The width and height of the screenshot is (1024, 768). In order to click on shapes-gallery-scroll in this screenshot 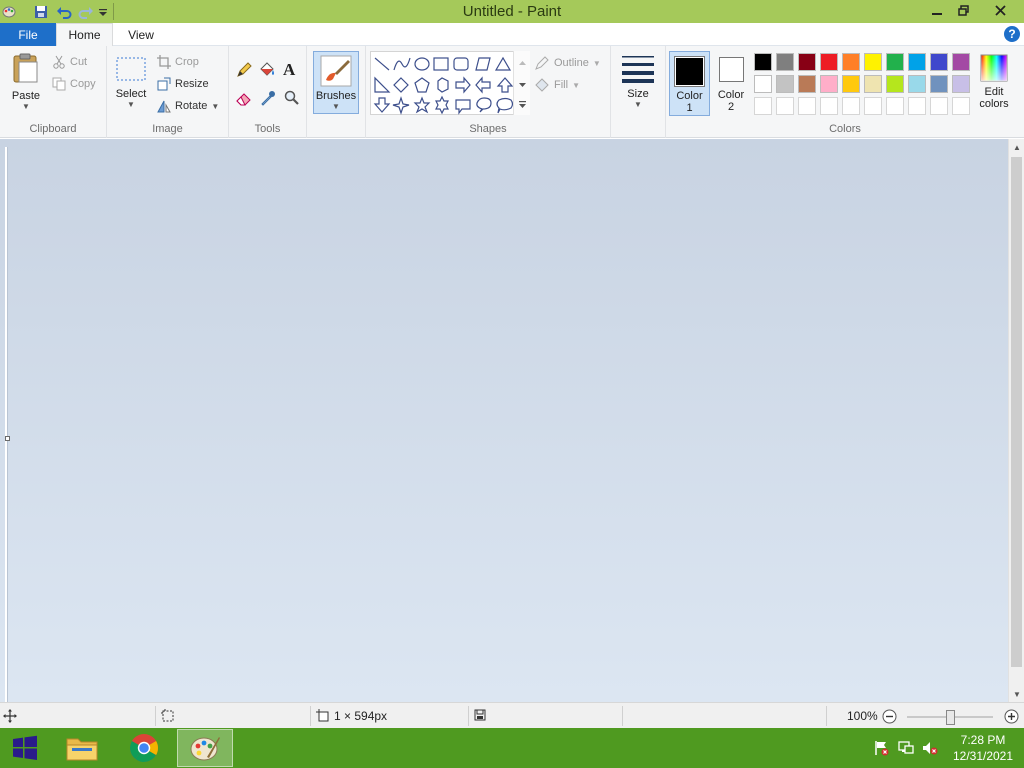, I will do `click(521, 83)`.